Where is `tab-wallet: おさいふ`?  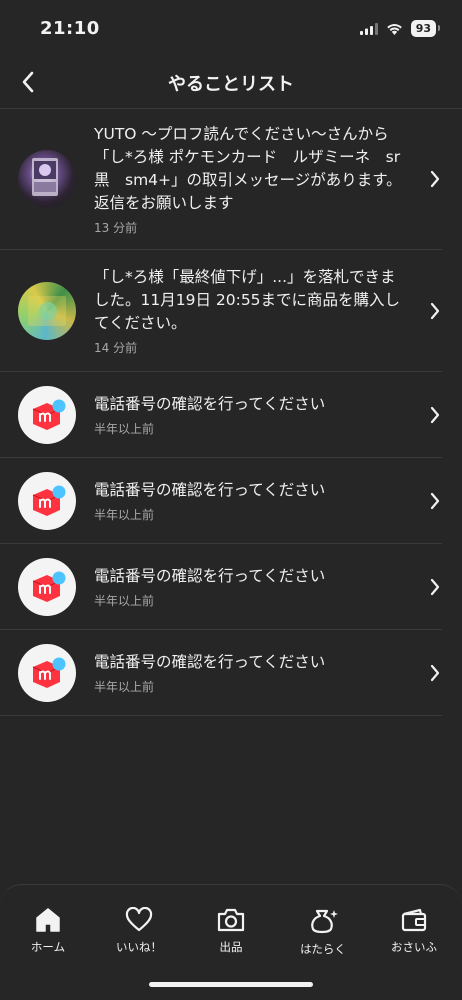 tab-wallet: おさいふ is located at coordinates (414, 931).